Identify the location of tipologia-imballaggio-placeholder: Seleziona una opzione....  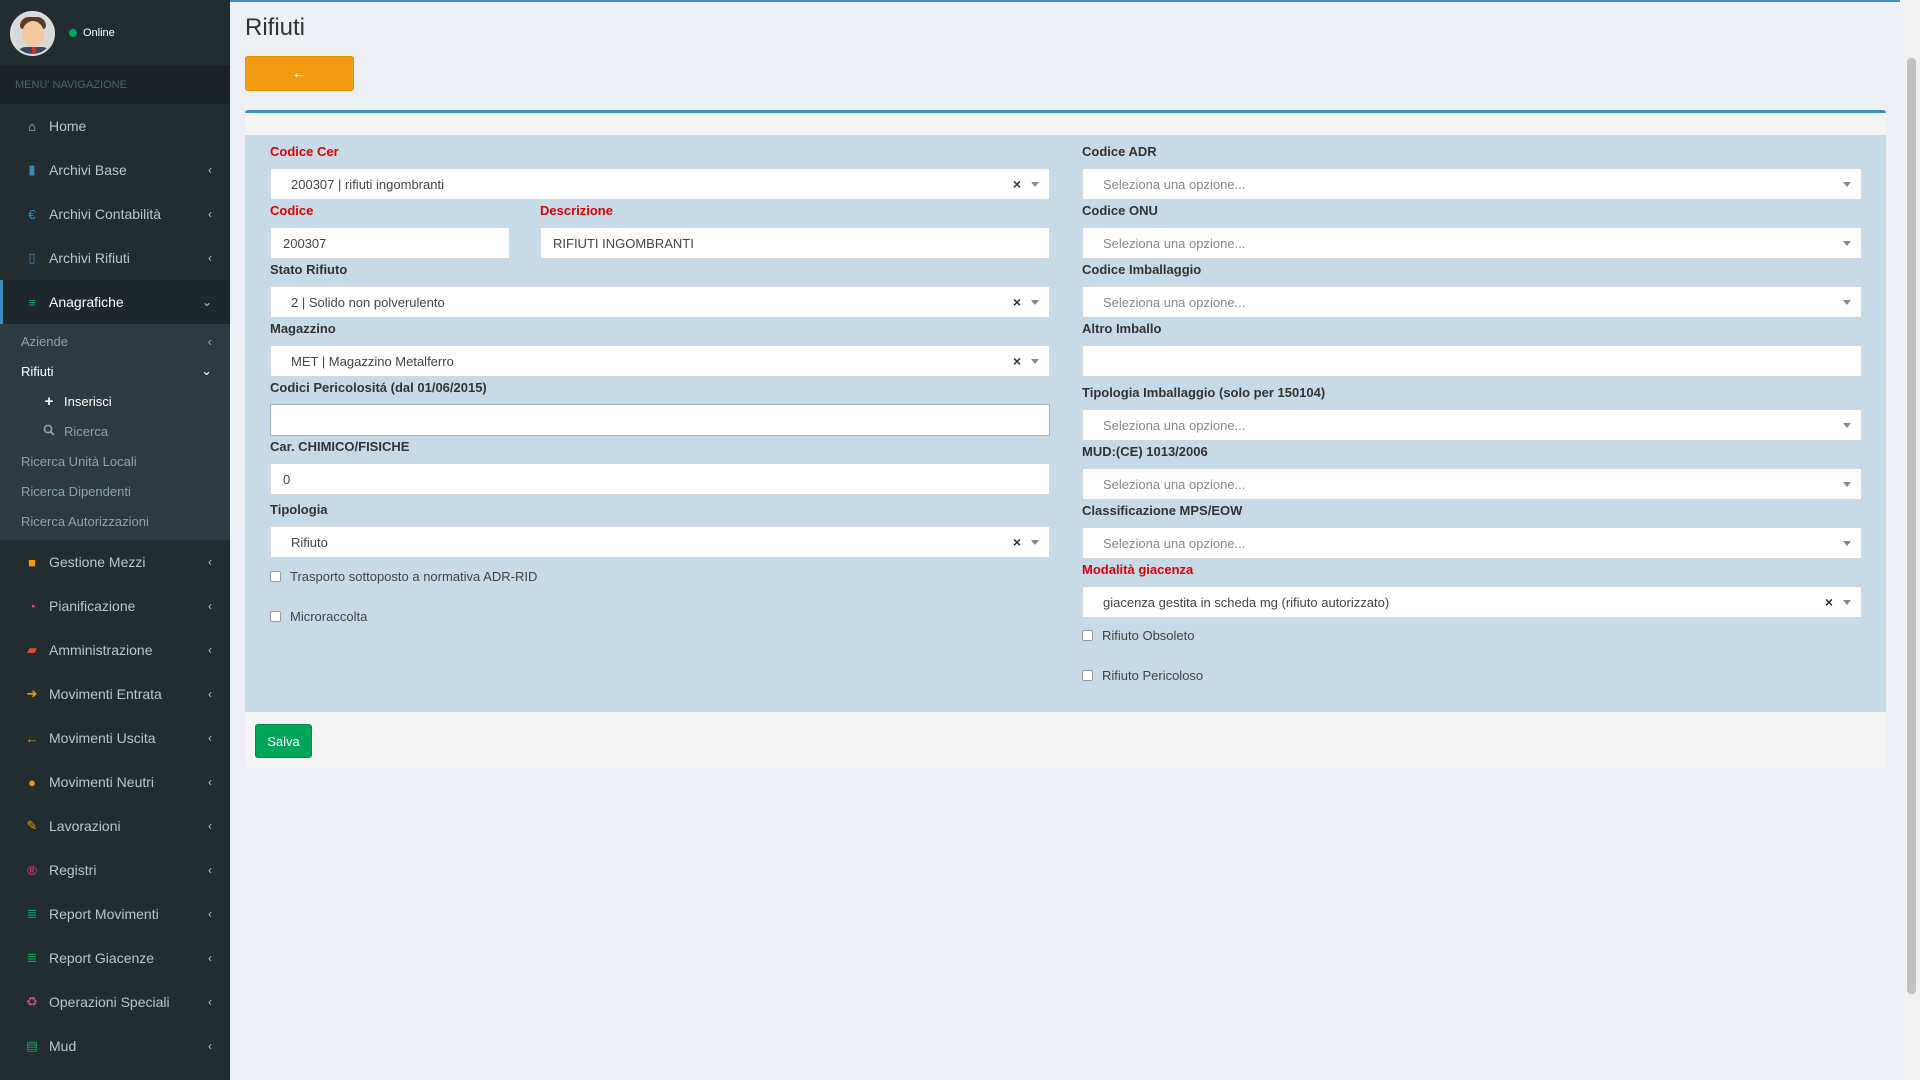
(1174, 425).